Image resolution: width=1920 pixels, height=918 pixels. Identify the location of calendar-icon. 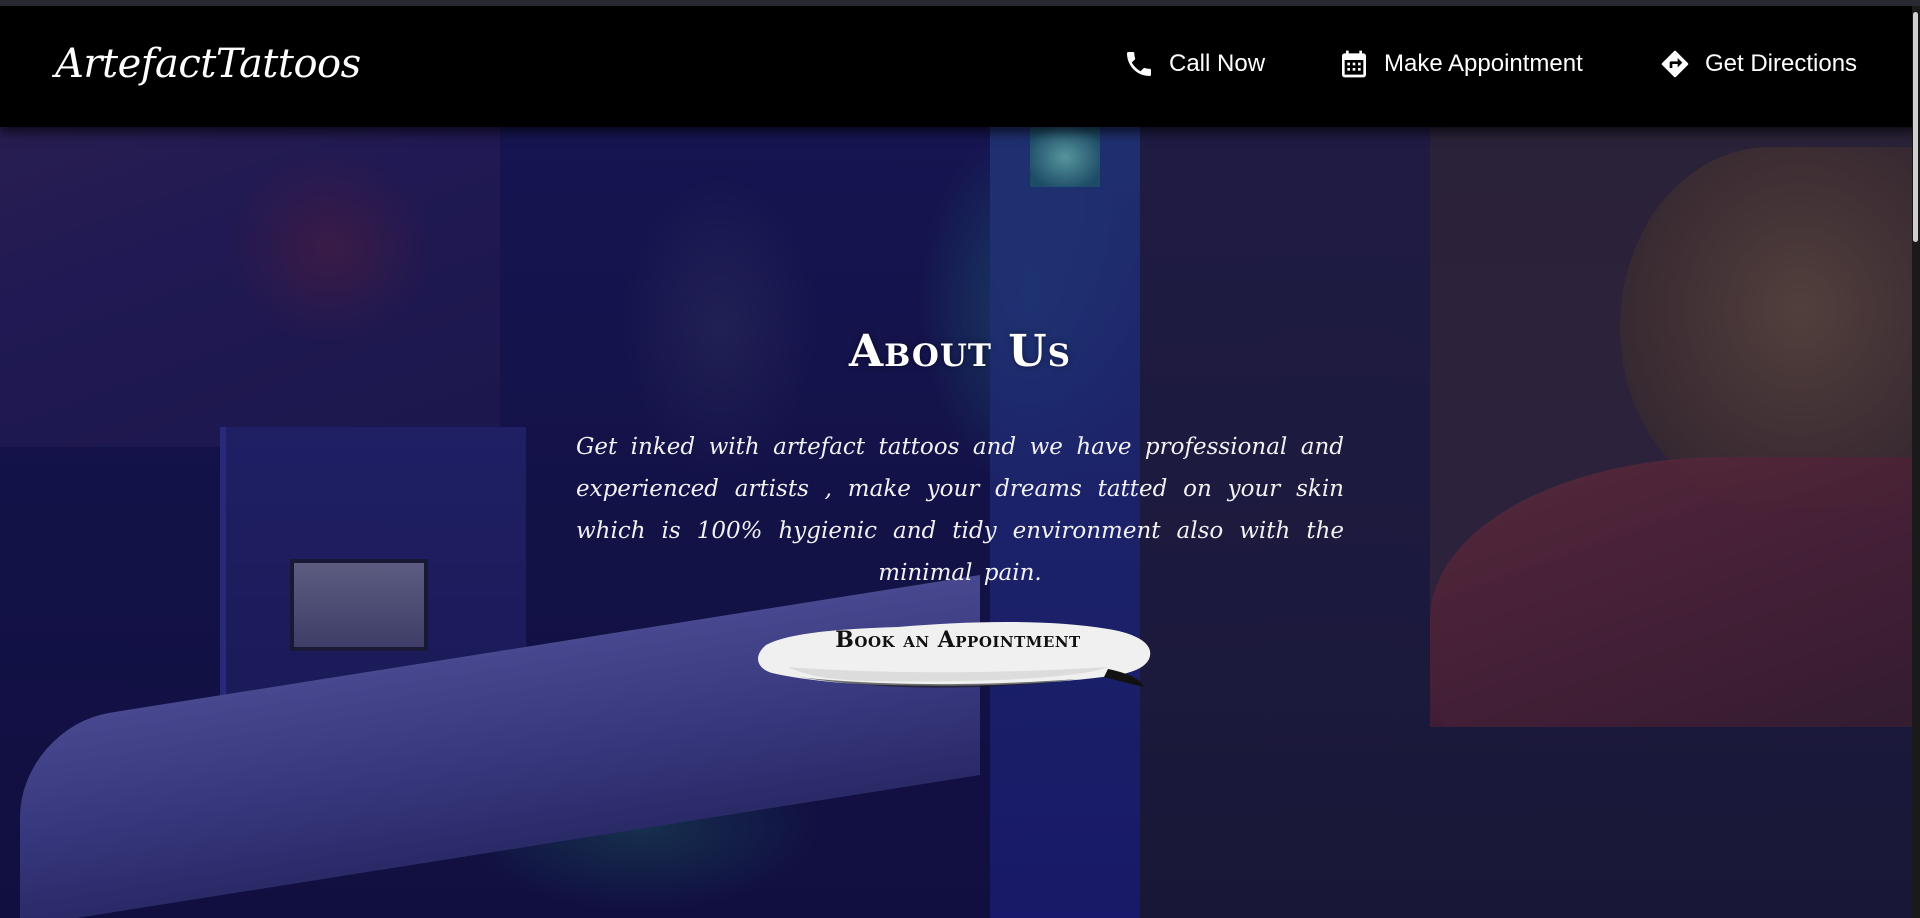
(1354, 64).